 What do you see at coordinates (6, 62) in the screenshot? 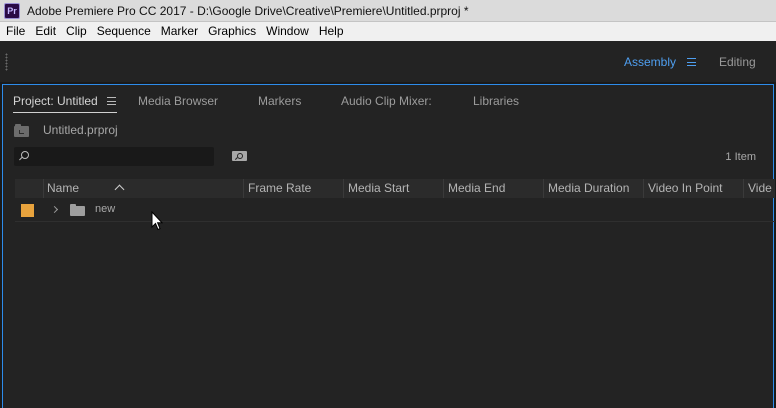
I see `grip-handle-icon` at bounding box center [6, 62].